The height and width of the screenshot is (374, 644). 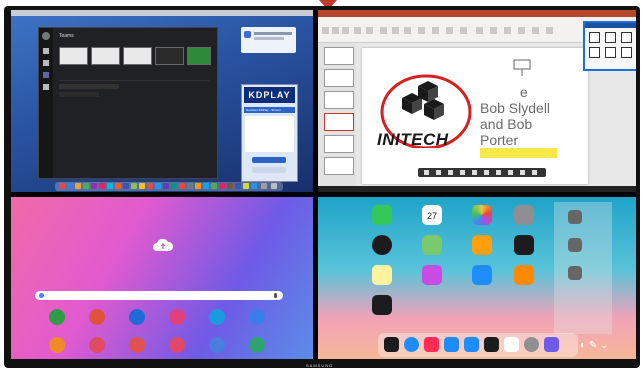 What do you see at coordinates (325, 30) in the screenshot?
I see `ribbon-paste-icon` at bounding box center [325, 30].